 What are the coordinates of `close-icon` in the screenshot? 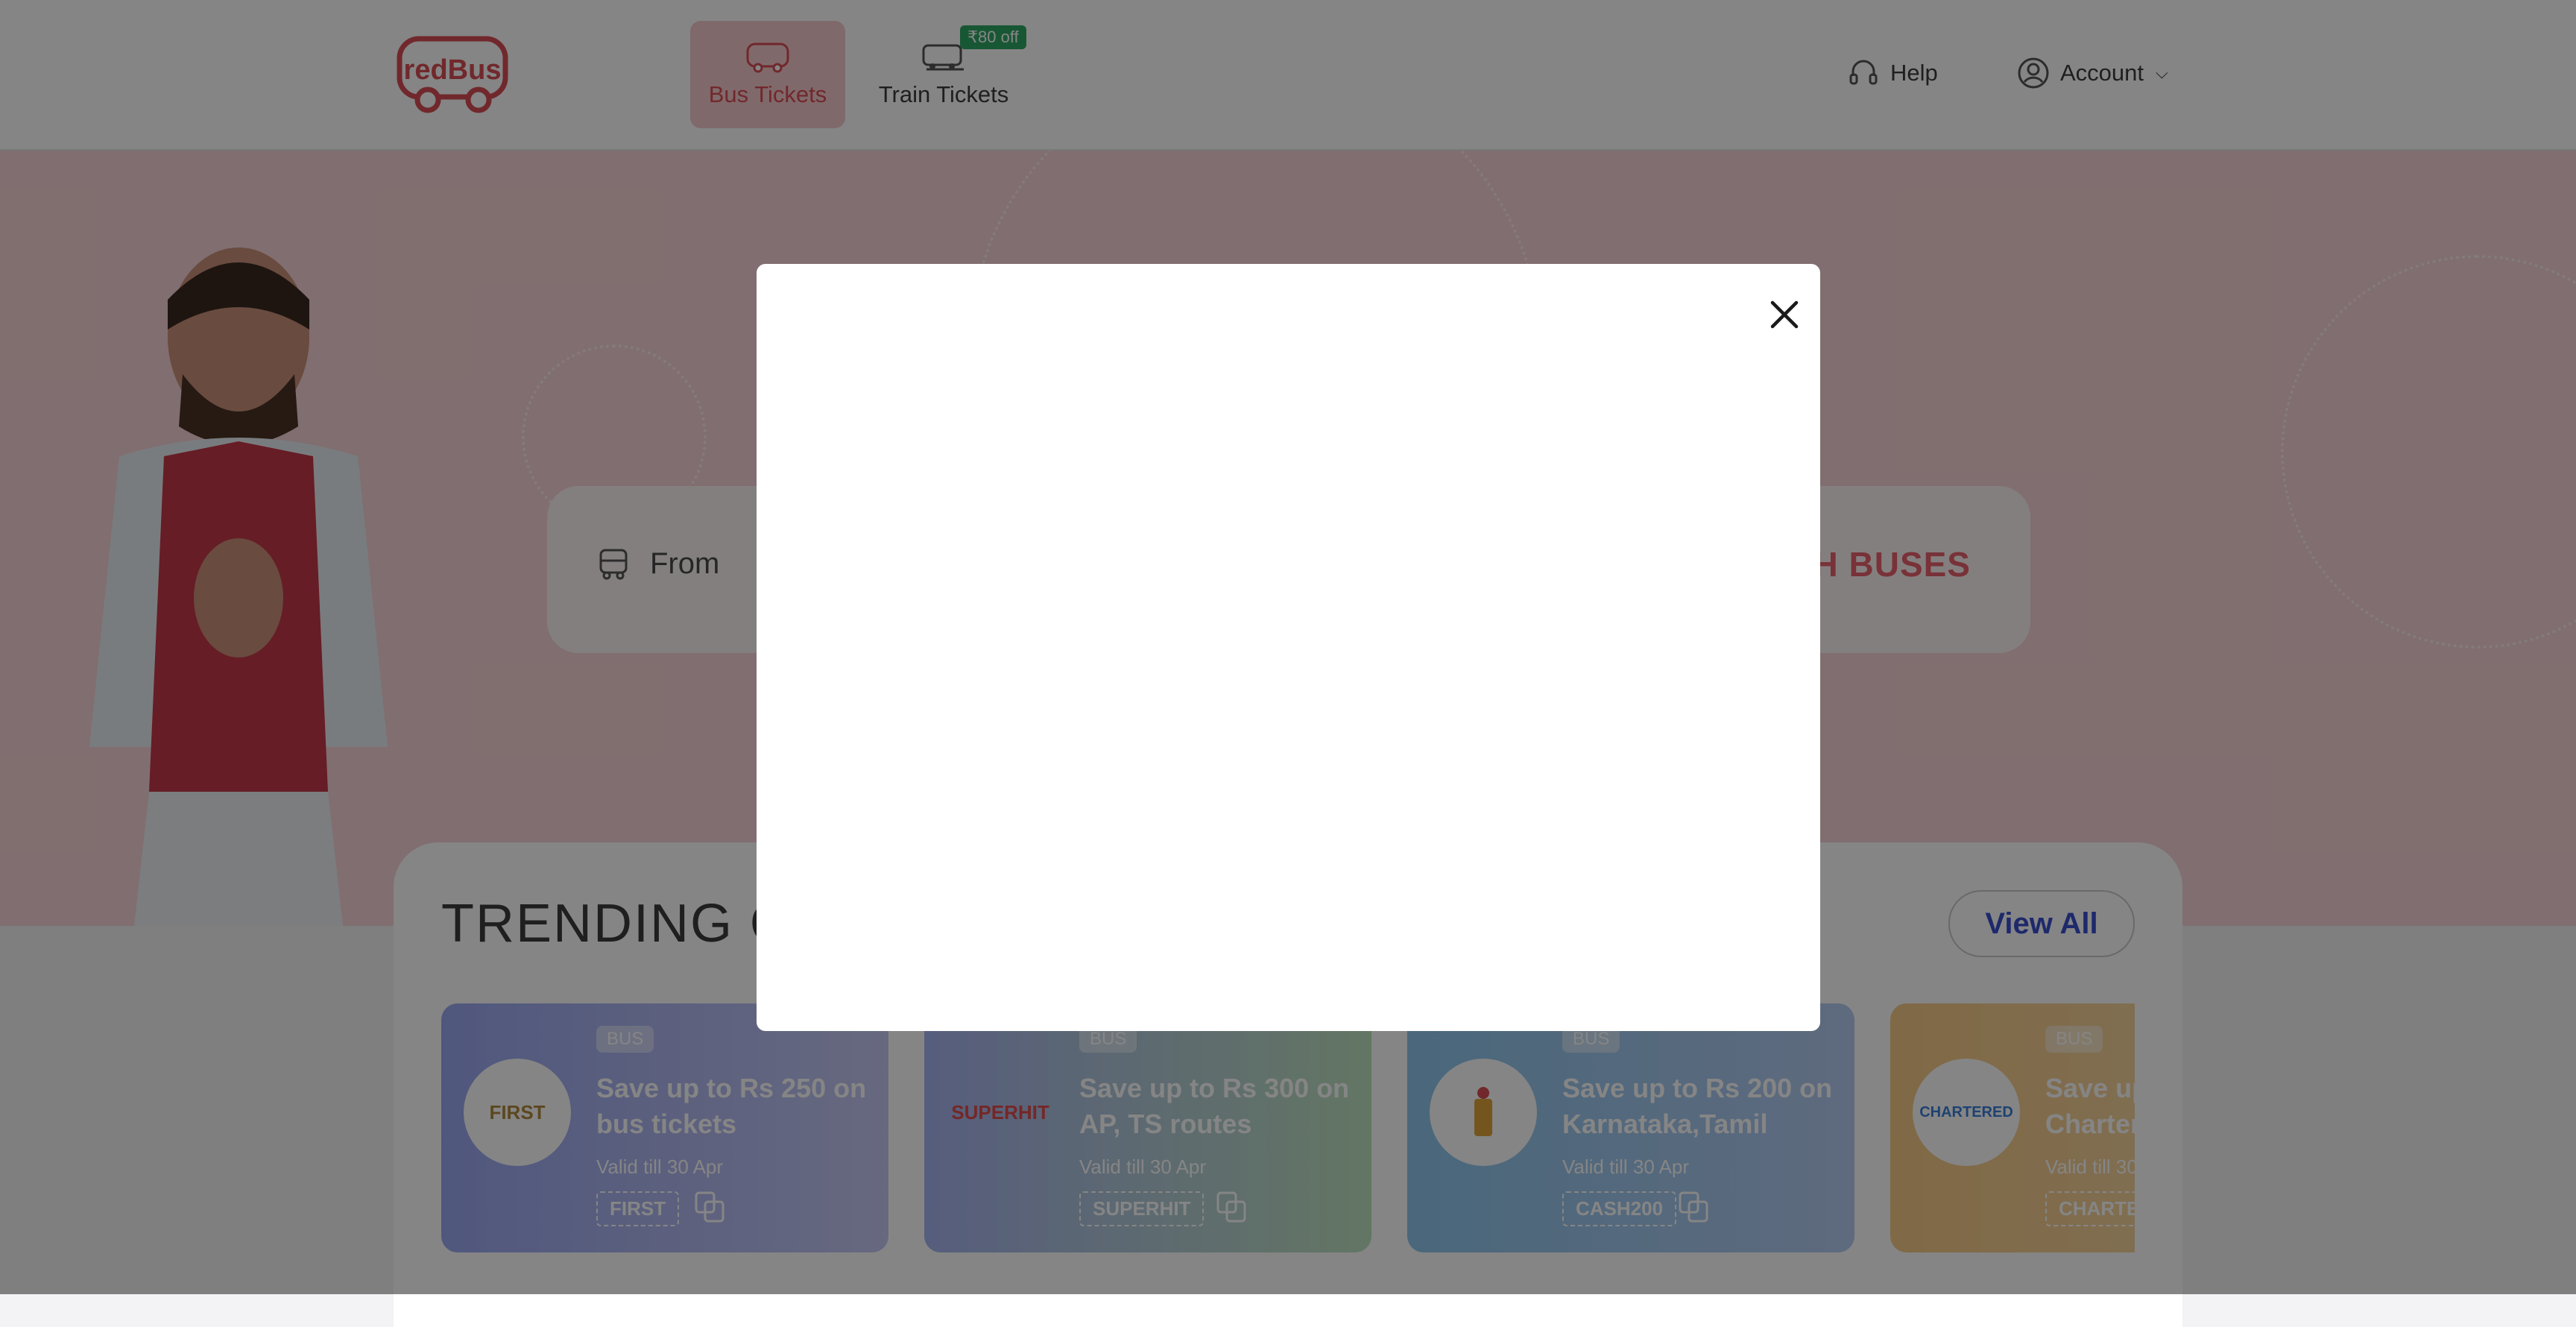 It's located at (1784, 314).